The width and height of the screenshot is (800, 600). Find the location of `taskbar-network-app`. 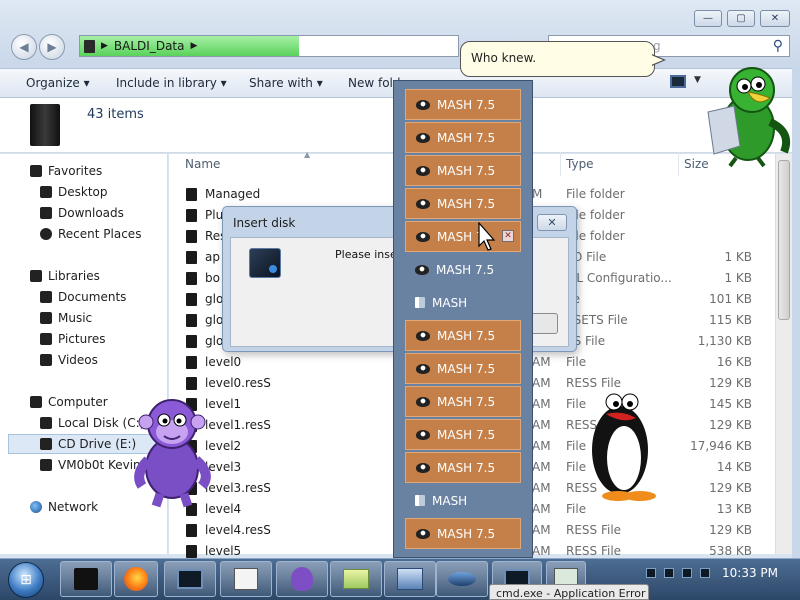

taskbar-network-app is located at coordinates (410, 579).